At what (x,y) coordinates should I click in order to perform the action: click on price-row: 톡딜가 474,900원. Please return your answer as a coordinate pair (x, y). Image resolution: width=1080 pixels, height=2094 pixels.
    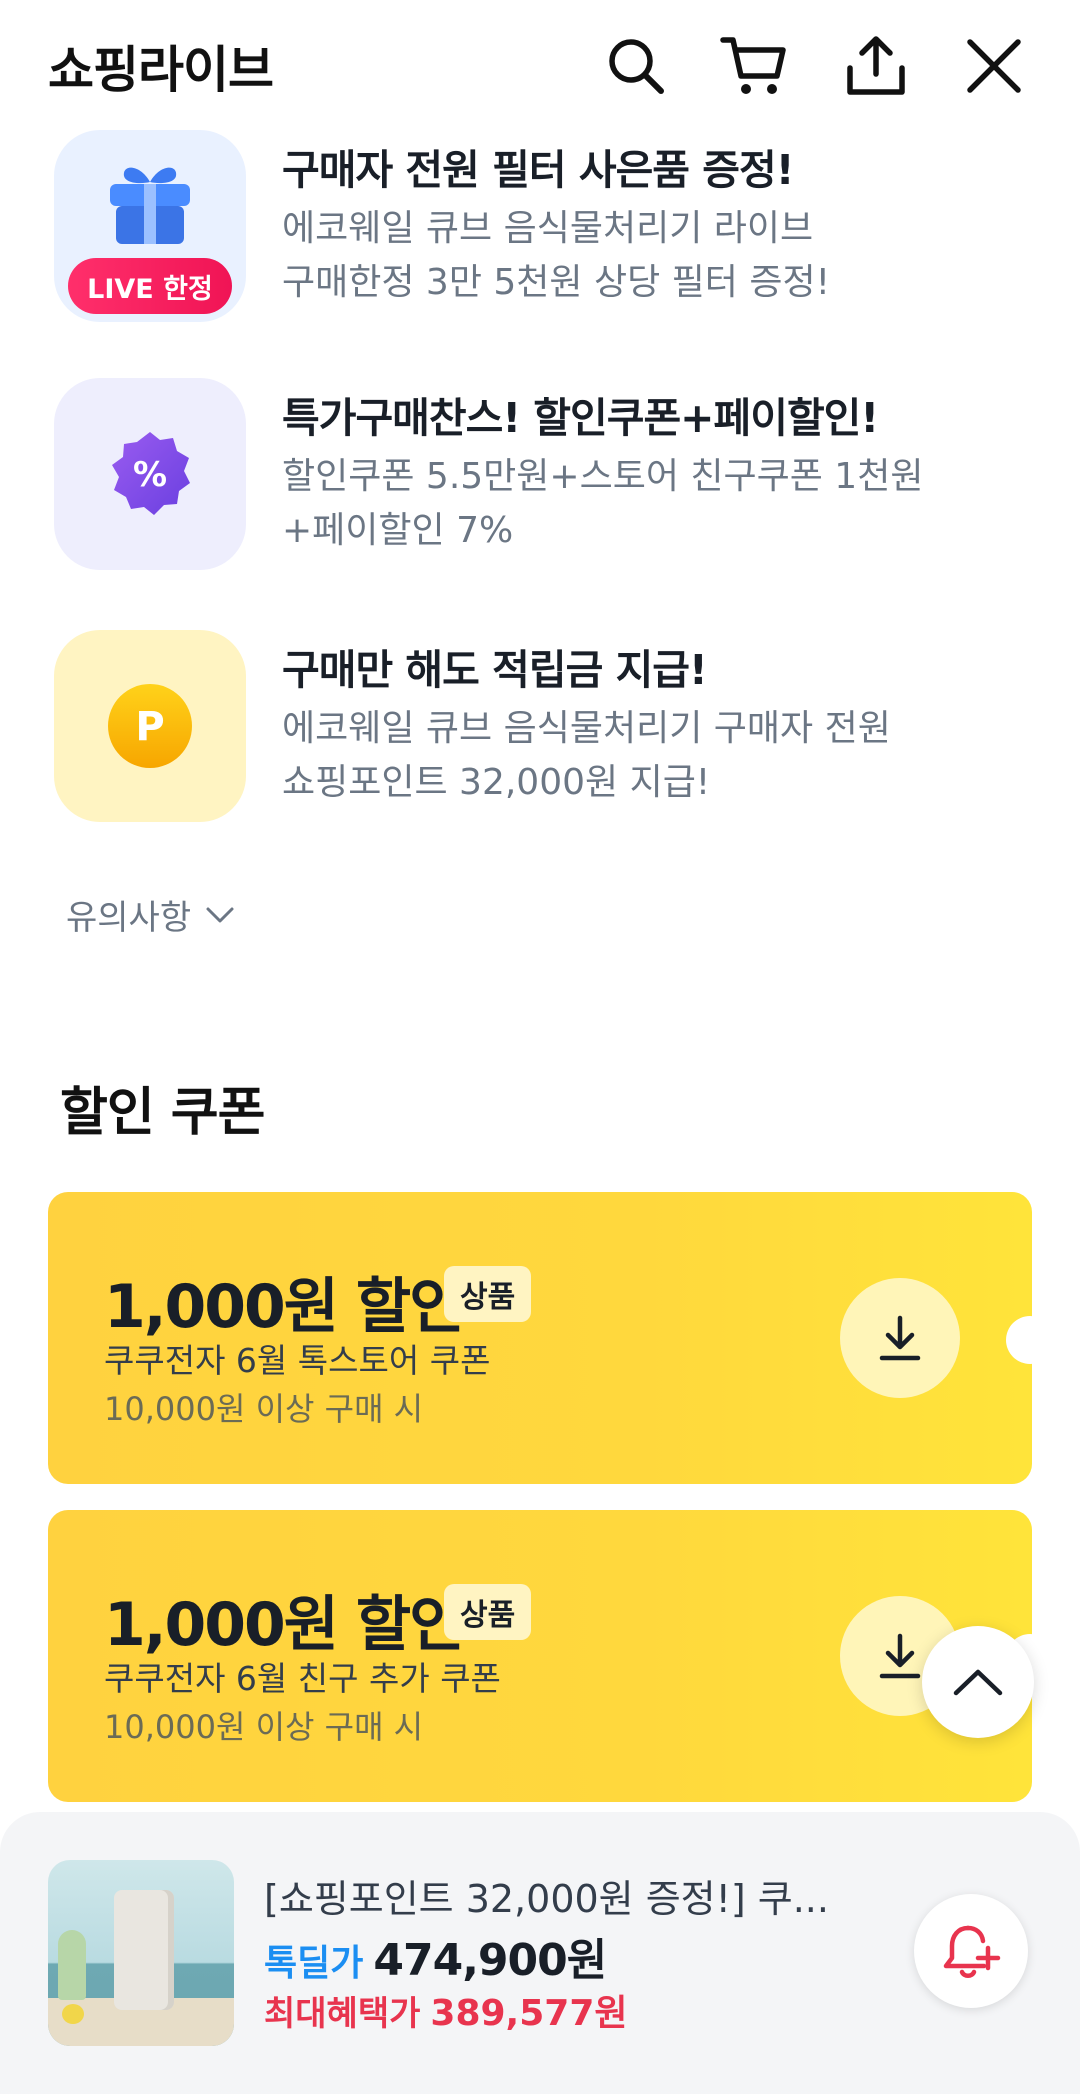
    Looking at the image, I should click on (435, 1956).